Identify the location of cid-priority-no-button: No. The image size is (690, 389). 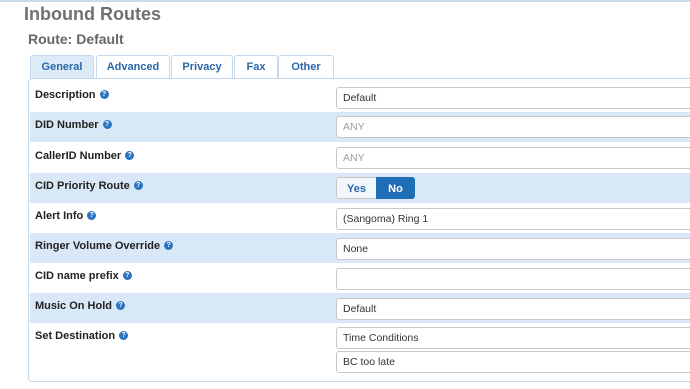
(395, 188).